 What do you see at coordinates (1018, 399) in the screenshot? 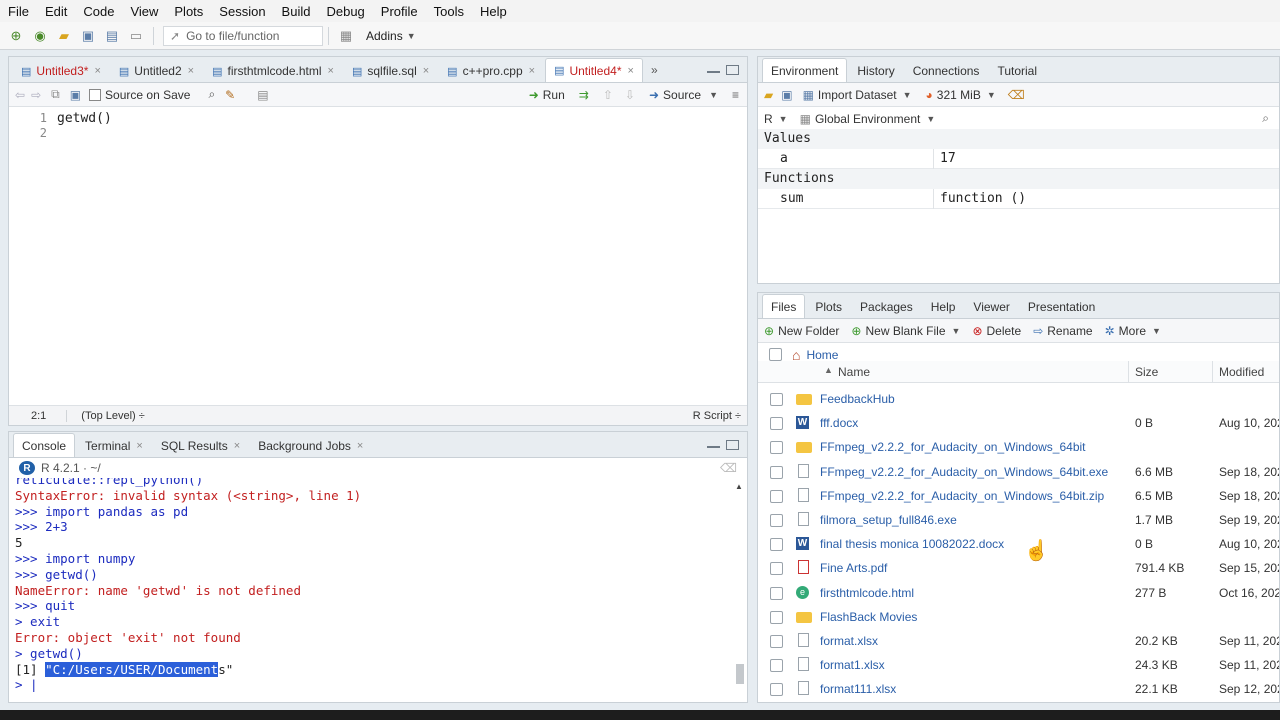
I see `file-row: FeedbackHub` at bounding box center [1018, 399].